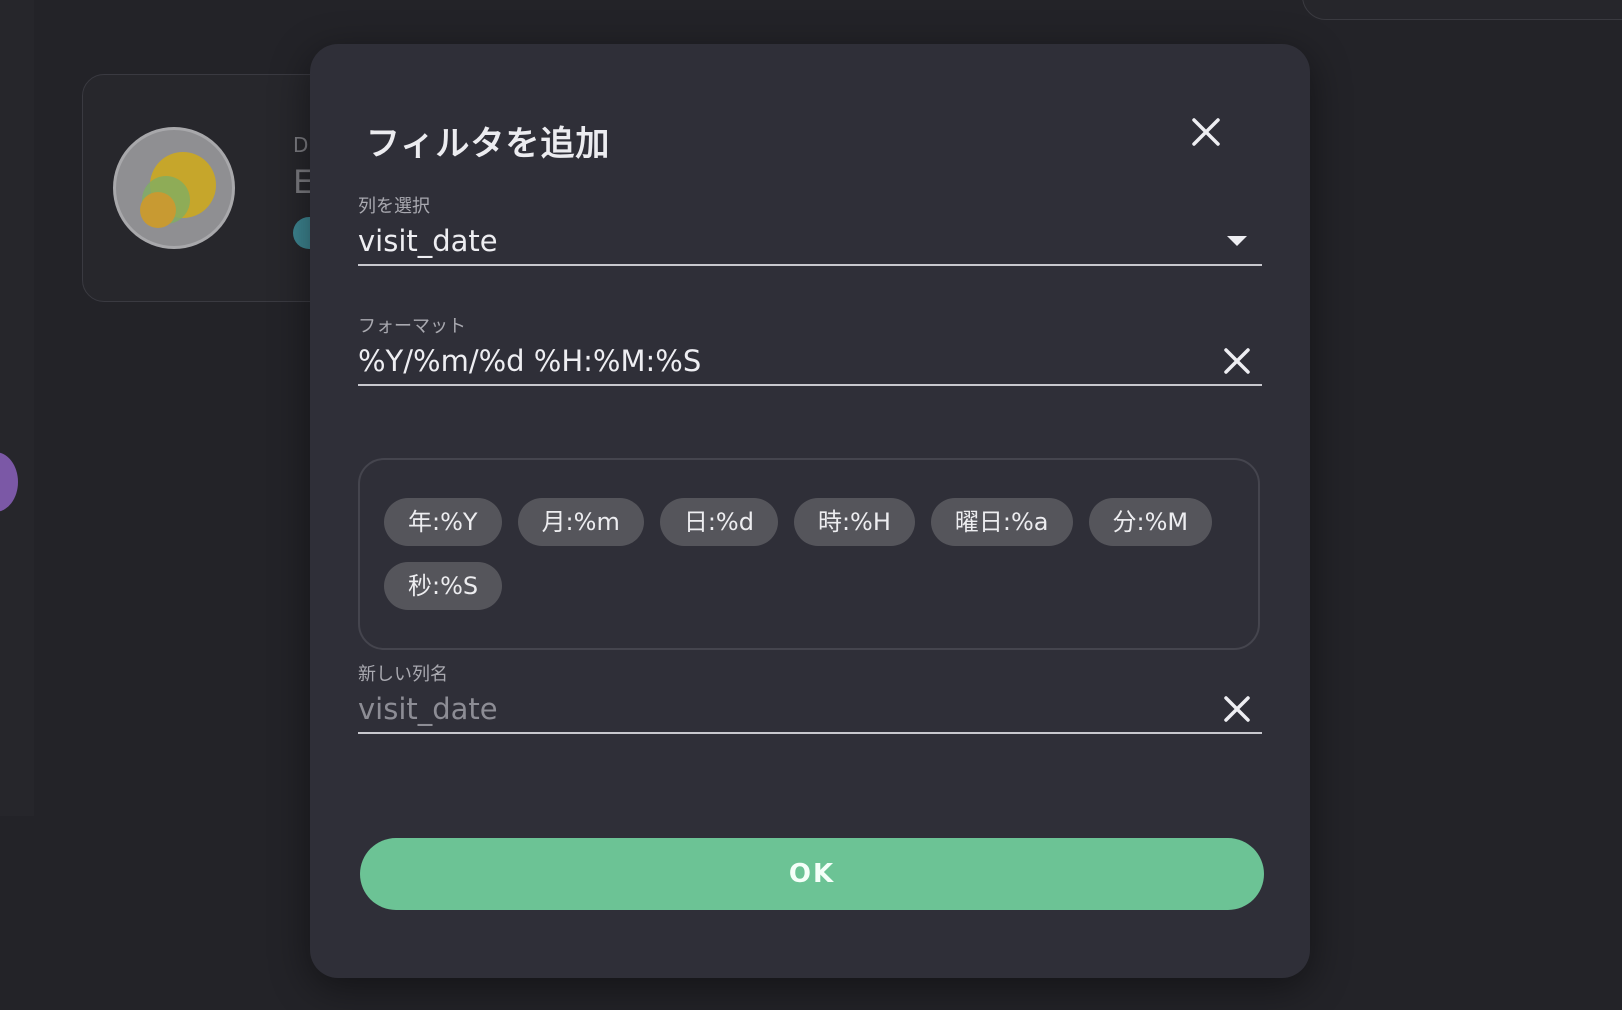 The width and height of the screenshot is (1622, 1010). Describe the element at coordinates (812, 874) in the screenshot. I see `ok-button: OK` at that location.